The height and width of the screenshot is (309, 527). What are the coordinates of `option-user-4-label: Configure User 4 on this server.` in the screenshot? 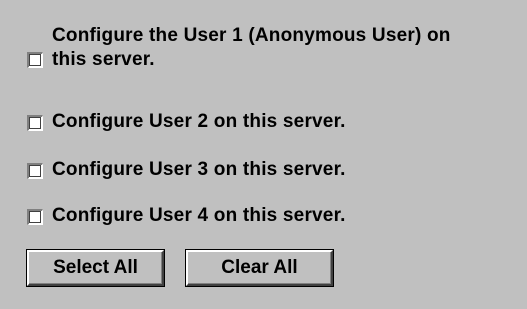 It's located at (199, 216).